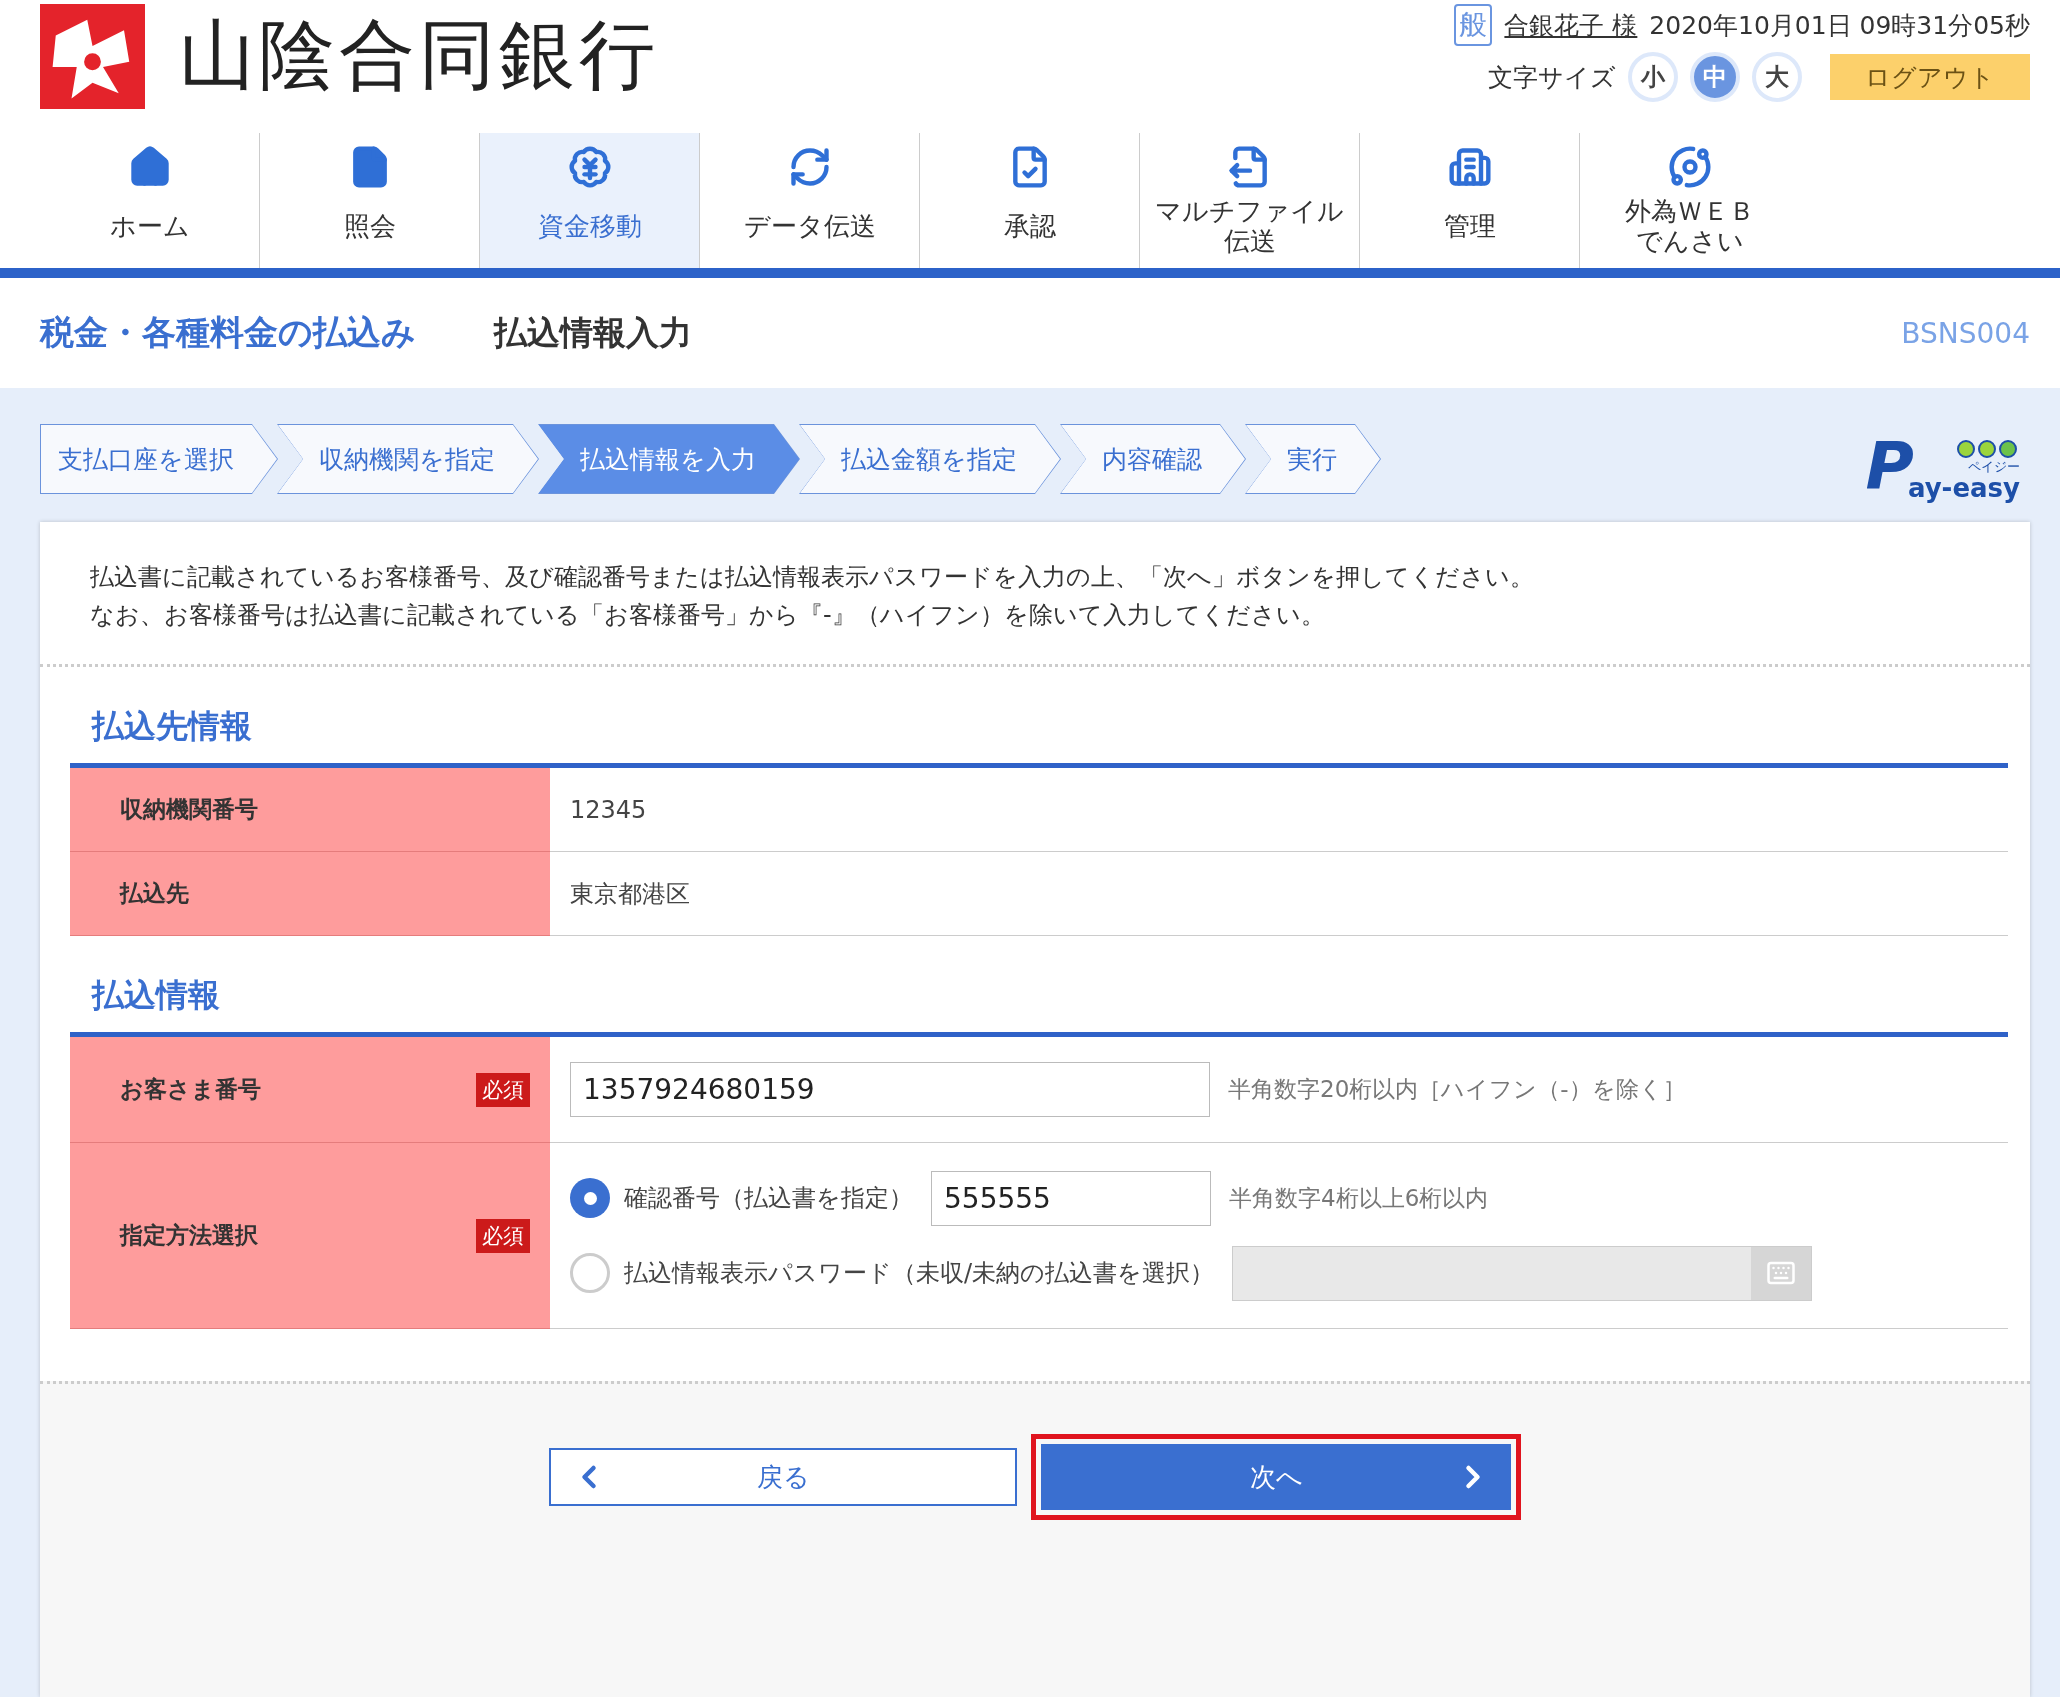 This screenshot has height=1697, width=2060. Describe the element at coordinates (1777, 77) in the screenshot. I see `font-size-button: 大` at that location.